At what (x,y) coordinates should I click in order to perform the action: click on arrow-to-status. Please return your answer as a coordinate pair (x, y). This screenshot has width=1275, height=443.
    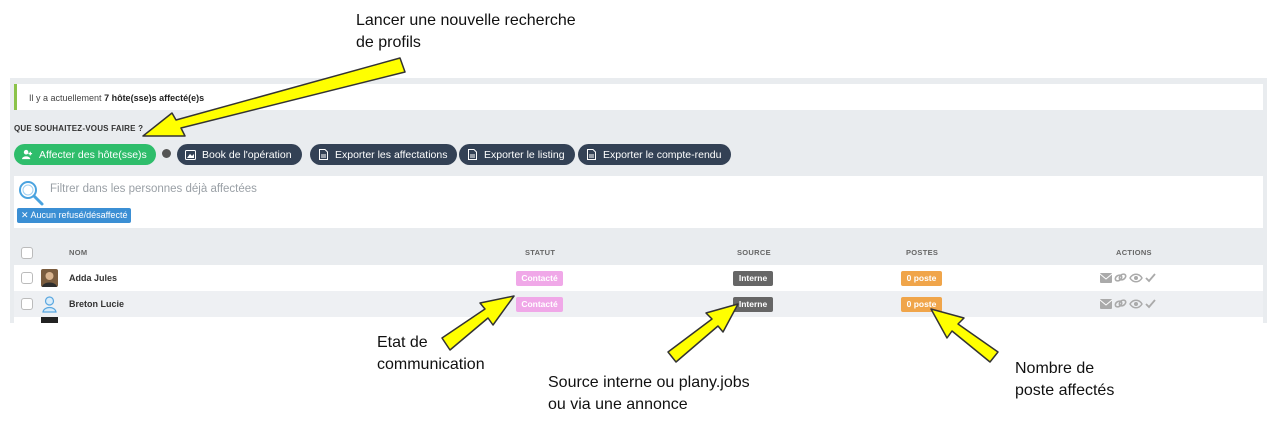
    Looking at the image, I should click on (478, 323).